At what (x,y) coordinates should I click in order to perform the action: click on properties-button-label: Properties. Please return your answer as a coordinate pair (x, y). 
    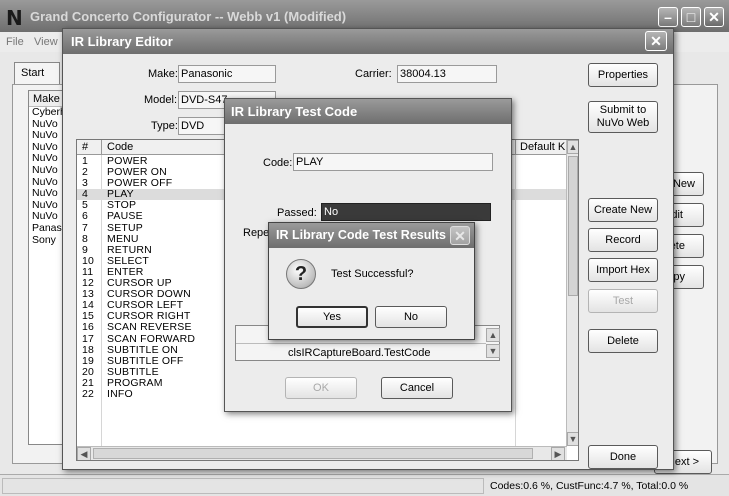
    Looking at the image, I should click on (623, 74).